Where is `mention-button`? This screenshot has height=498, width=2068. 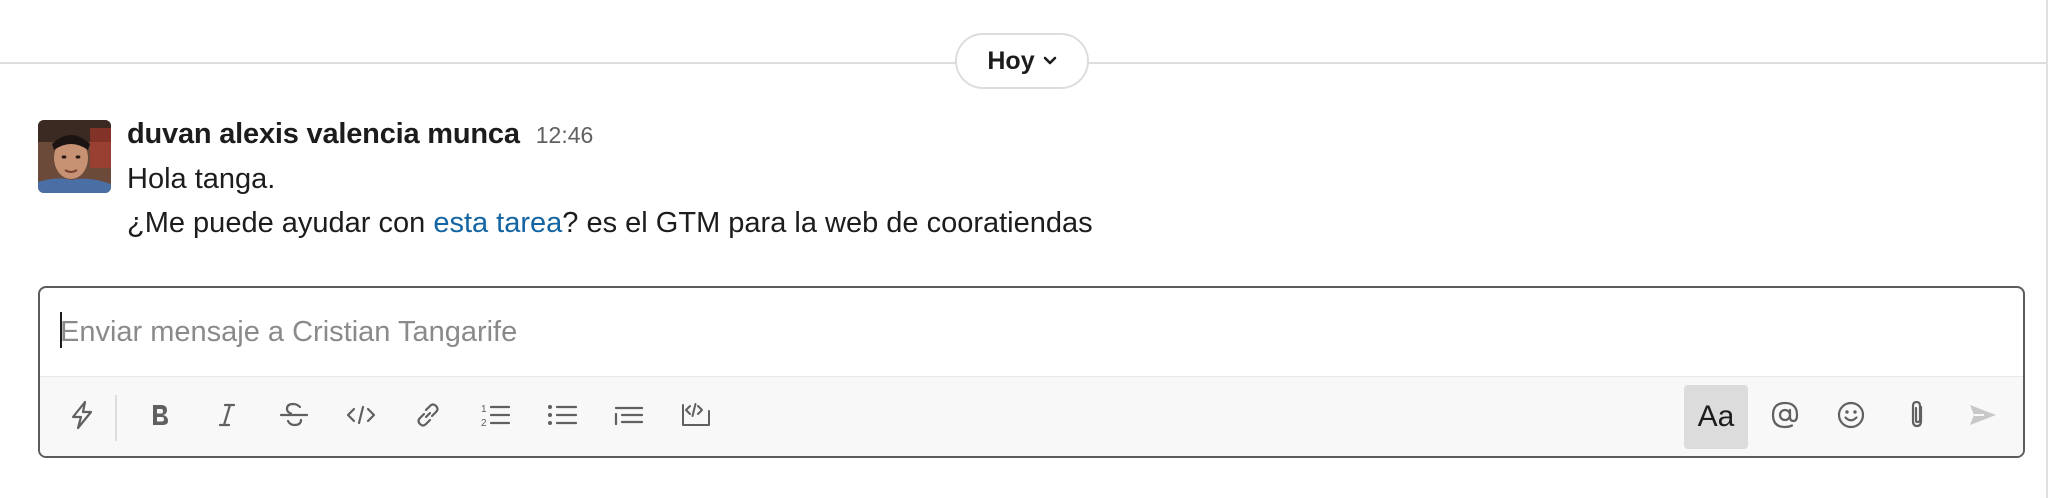
mention-button is located at coordinates (1785, 417).